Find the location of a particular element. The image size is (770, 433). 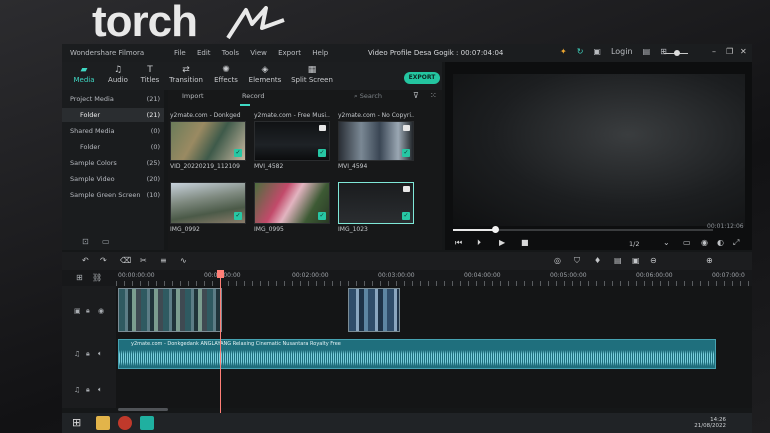

close-icon: ✕ is located at coordinates (743, 51).